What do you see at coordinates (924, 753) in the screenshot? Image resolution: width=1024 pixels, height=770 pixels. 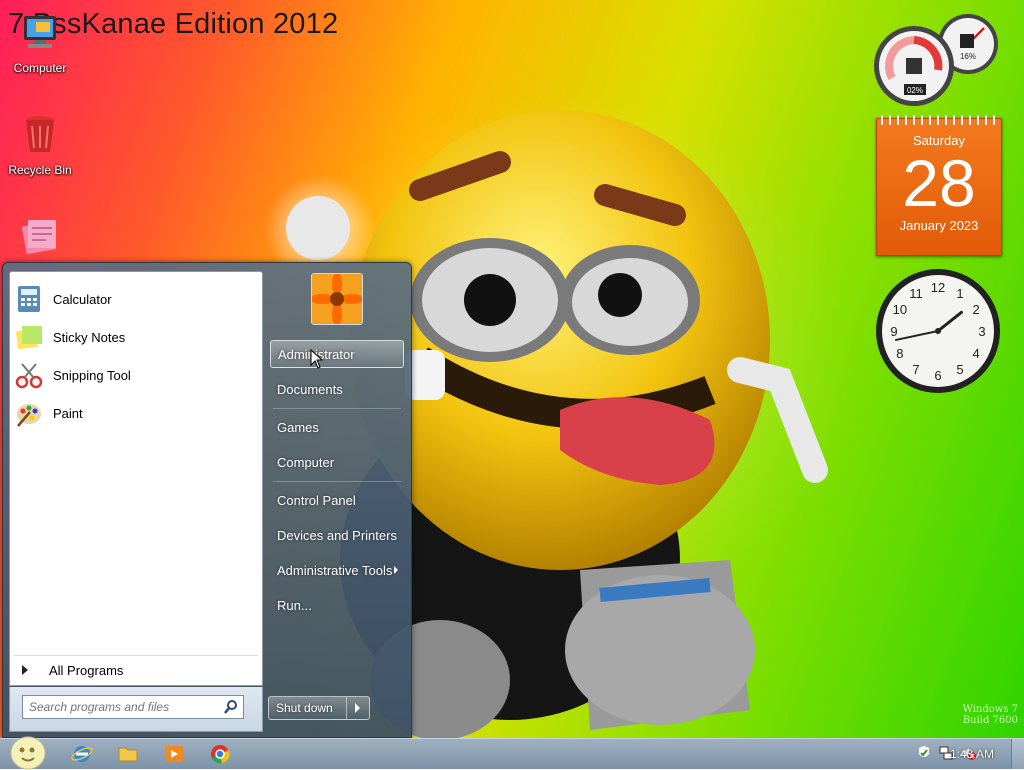 I see `action-center-icon` at bounding box center [924, 753].